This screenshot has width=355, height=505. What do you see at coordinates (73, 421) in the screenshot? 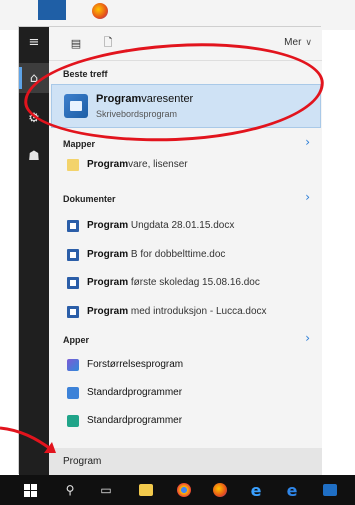
I see `default-apps-settings-icon` at bounding box center [73, 421].